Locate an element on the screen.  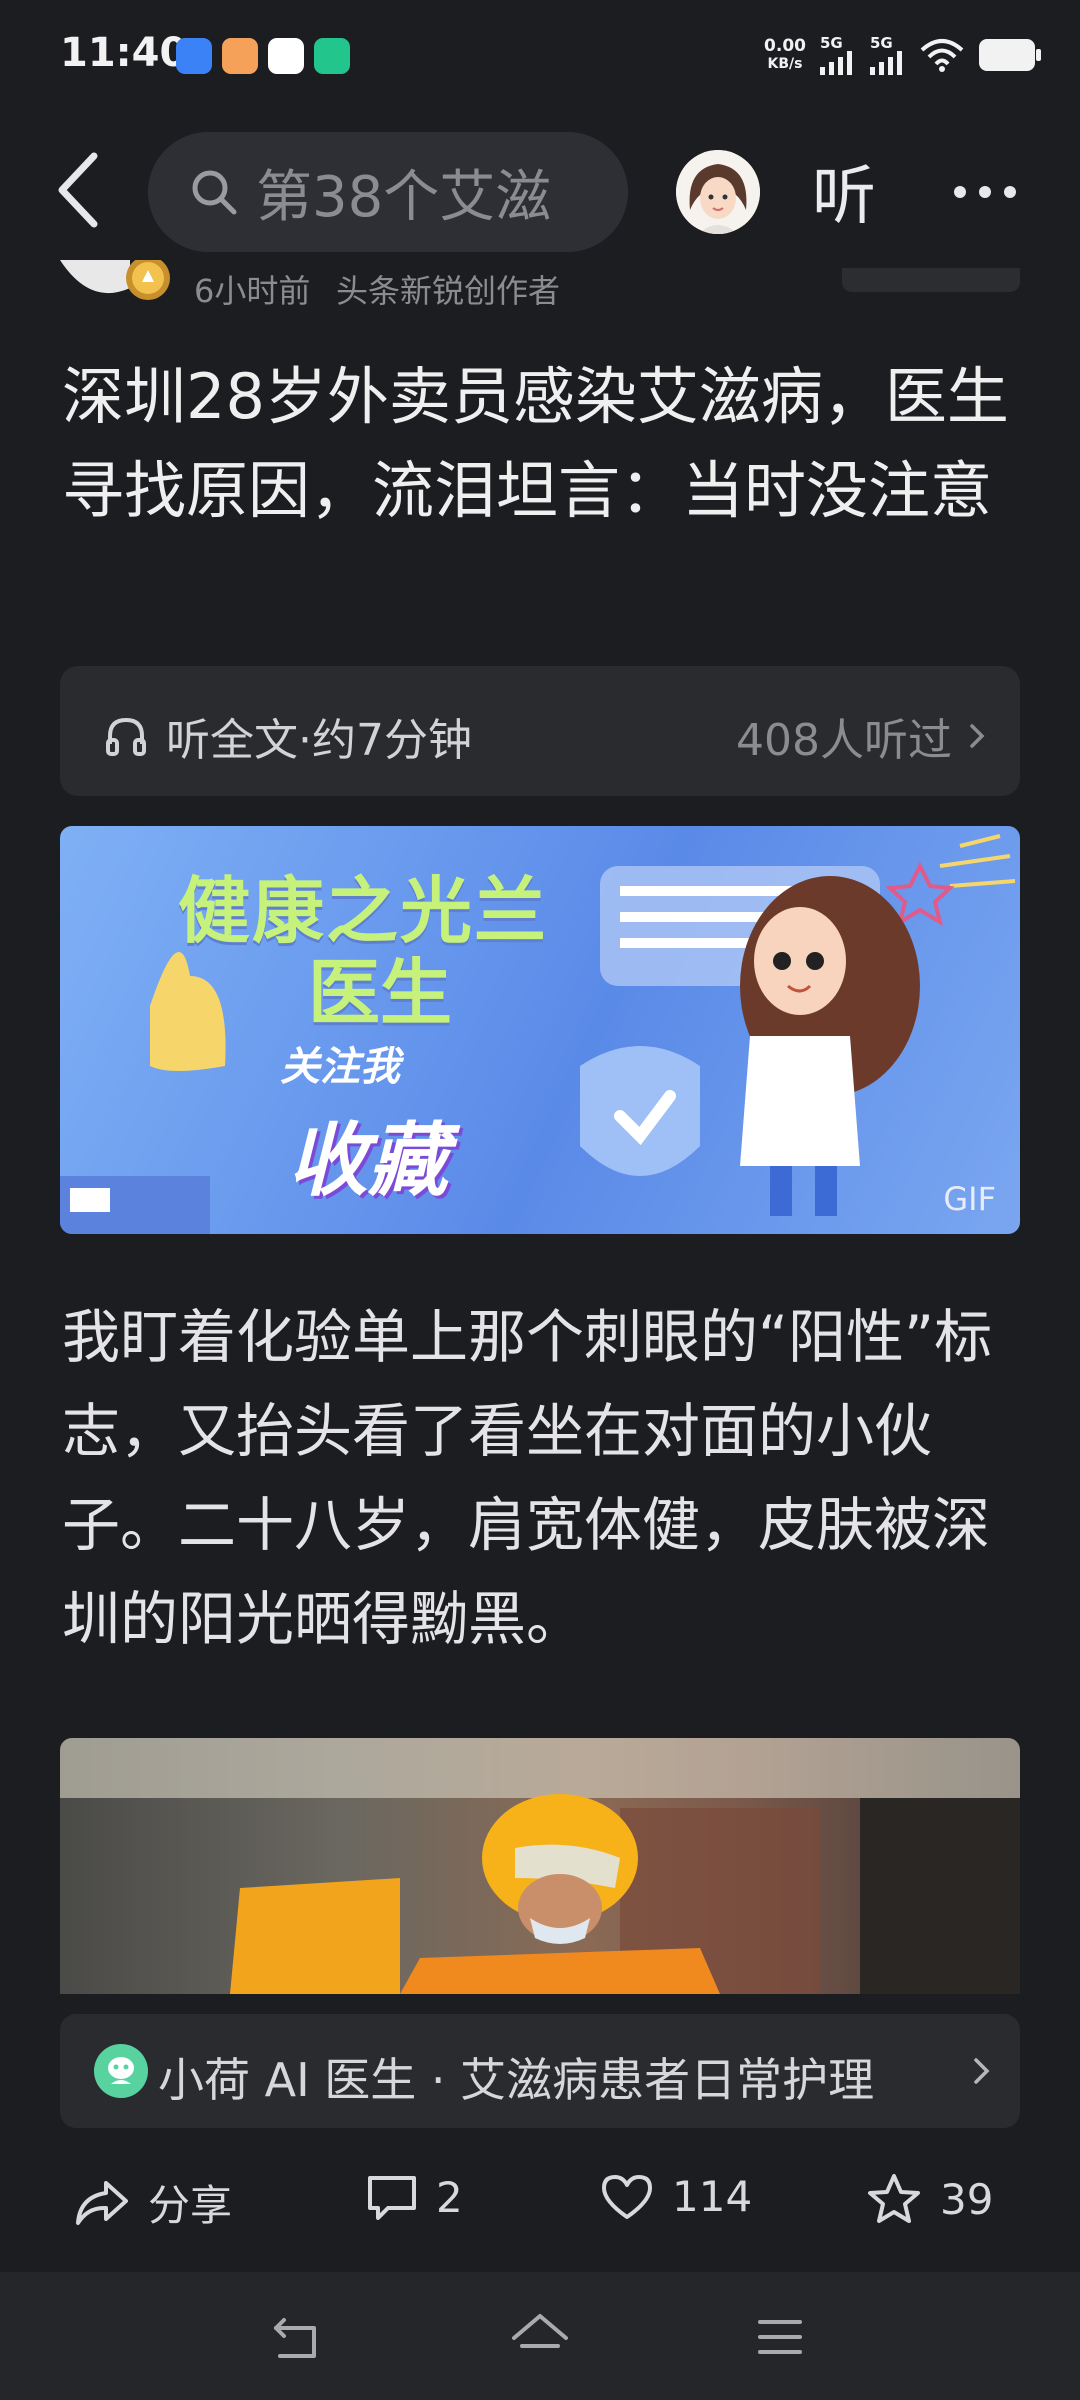
status-bar: 11:40 0.00 KB/s 5G 5G is located at coordinates (540, 55).